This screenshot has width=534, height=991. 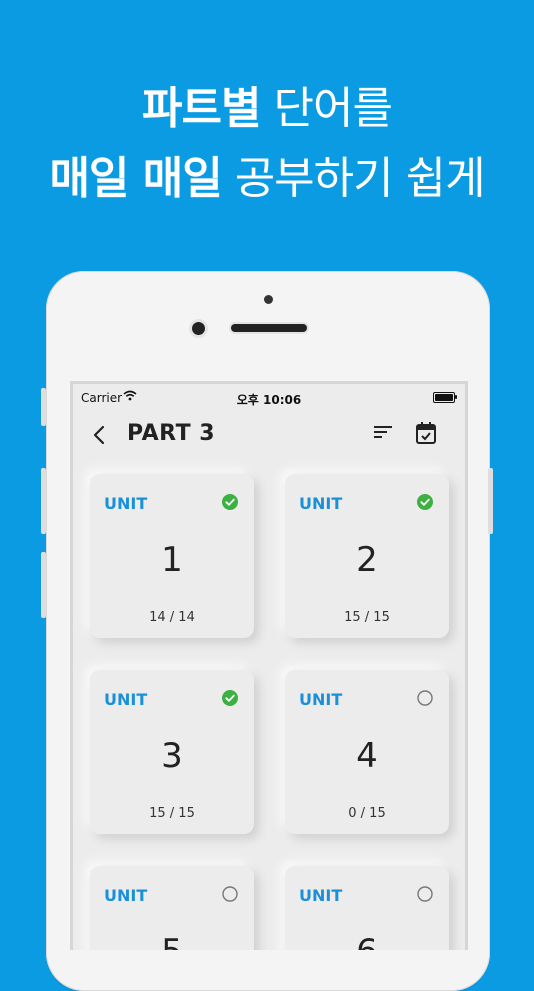 What do you see at coordinates (198, 328) in the screenshot?
I see `front-camera` at bounding box center [198, 328].